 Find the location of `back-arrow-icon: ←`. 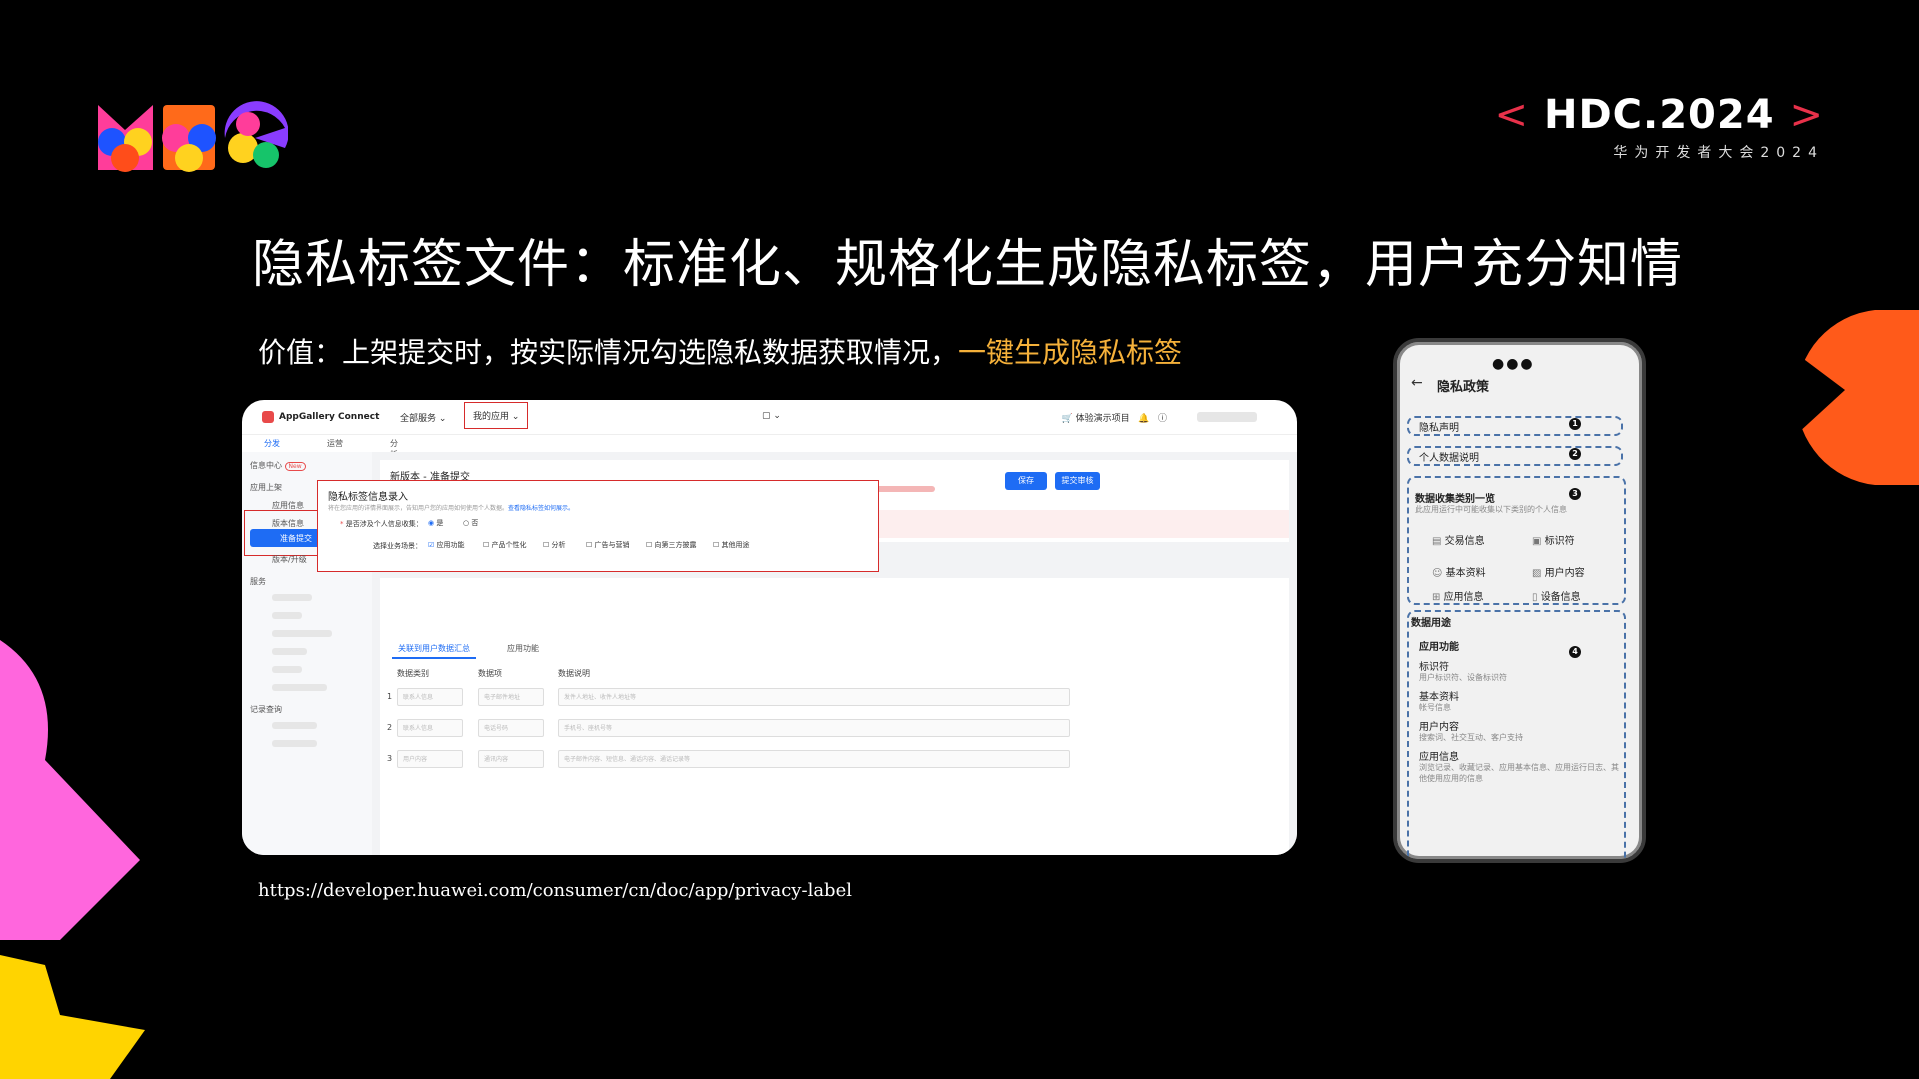

back-arrow-icon: ← is located at coordinates (1417, 383).